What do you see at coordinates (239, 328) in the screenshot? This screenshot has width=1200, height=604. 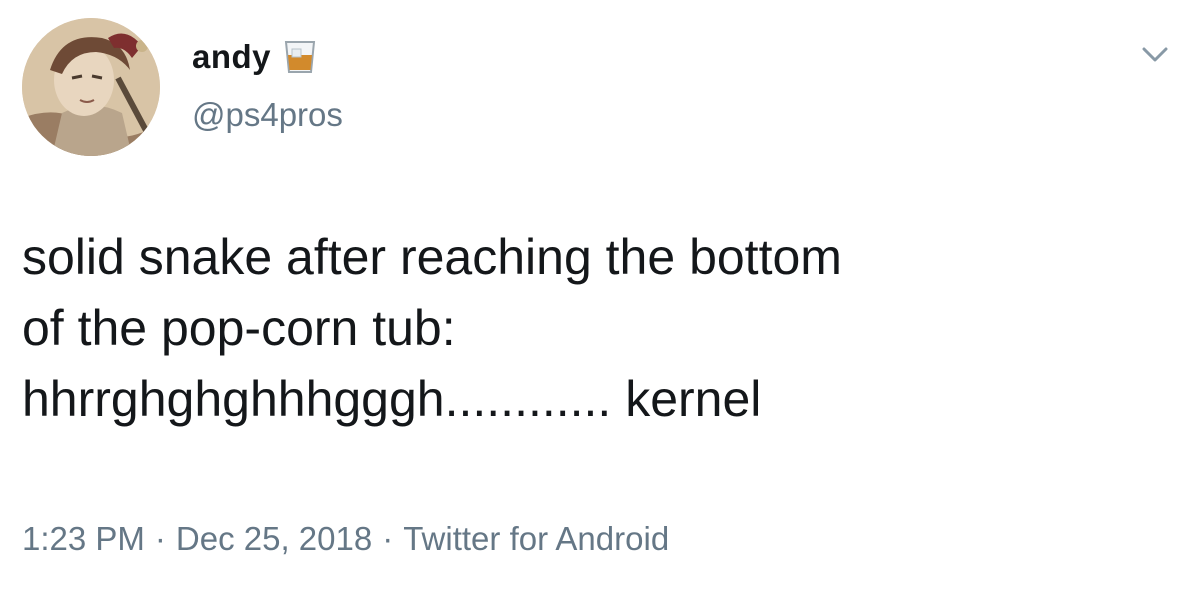 I see `tweet-text-line: of the pop-corn tub:` at bounding box center [239, 328].